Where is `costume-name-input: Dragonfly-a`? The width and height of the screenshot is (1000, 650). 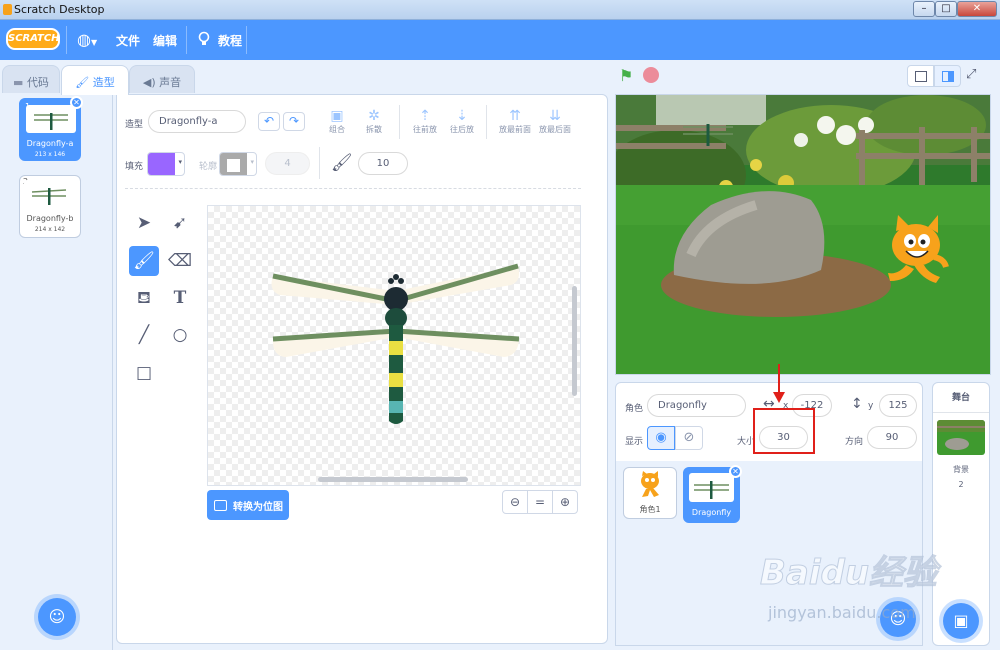 costume-name-input: Dragonfly-a is located at coordinates (197, 121).